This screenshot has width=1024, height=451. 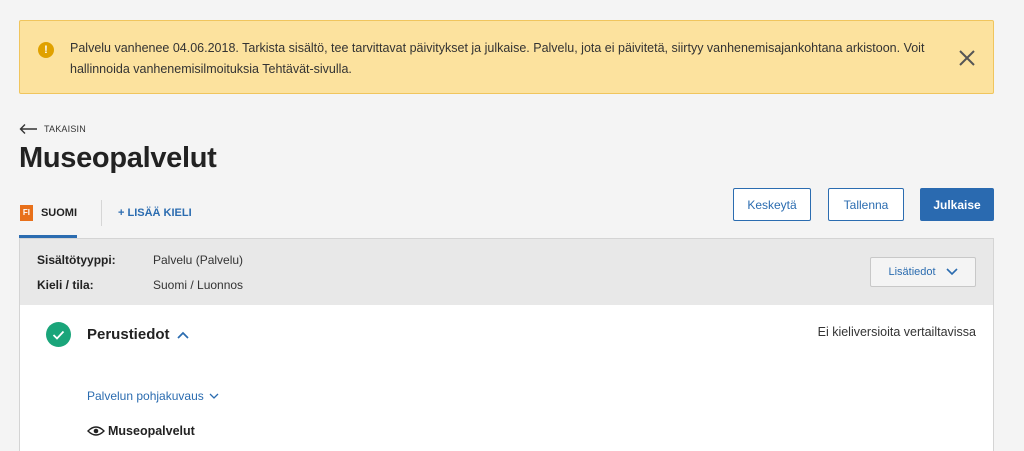 I want to click on tab-language-label: SUOMI, so click(x=58, y=213).